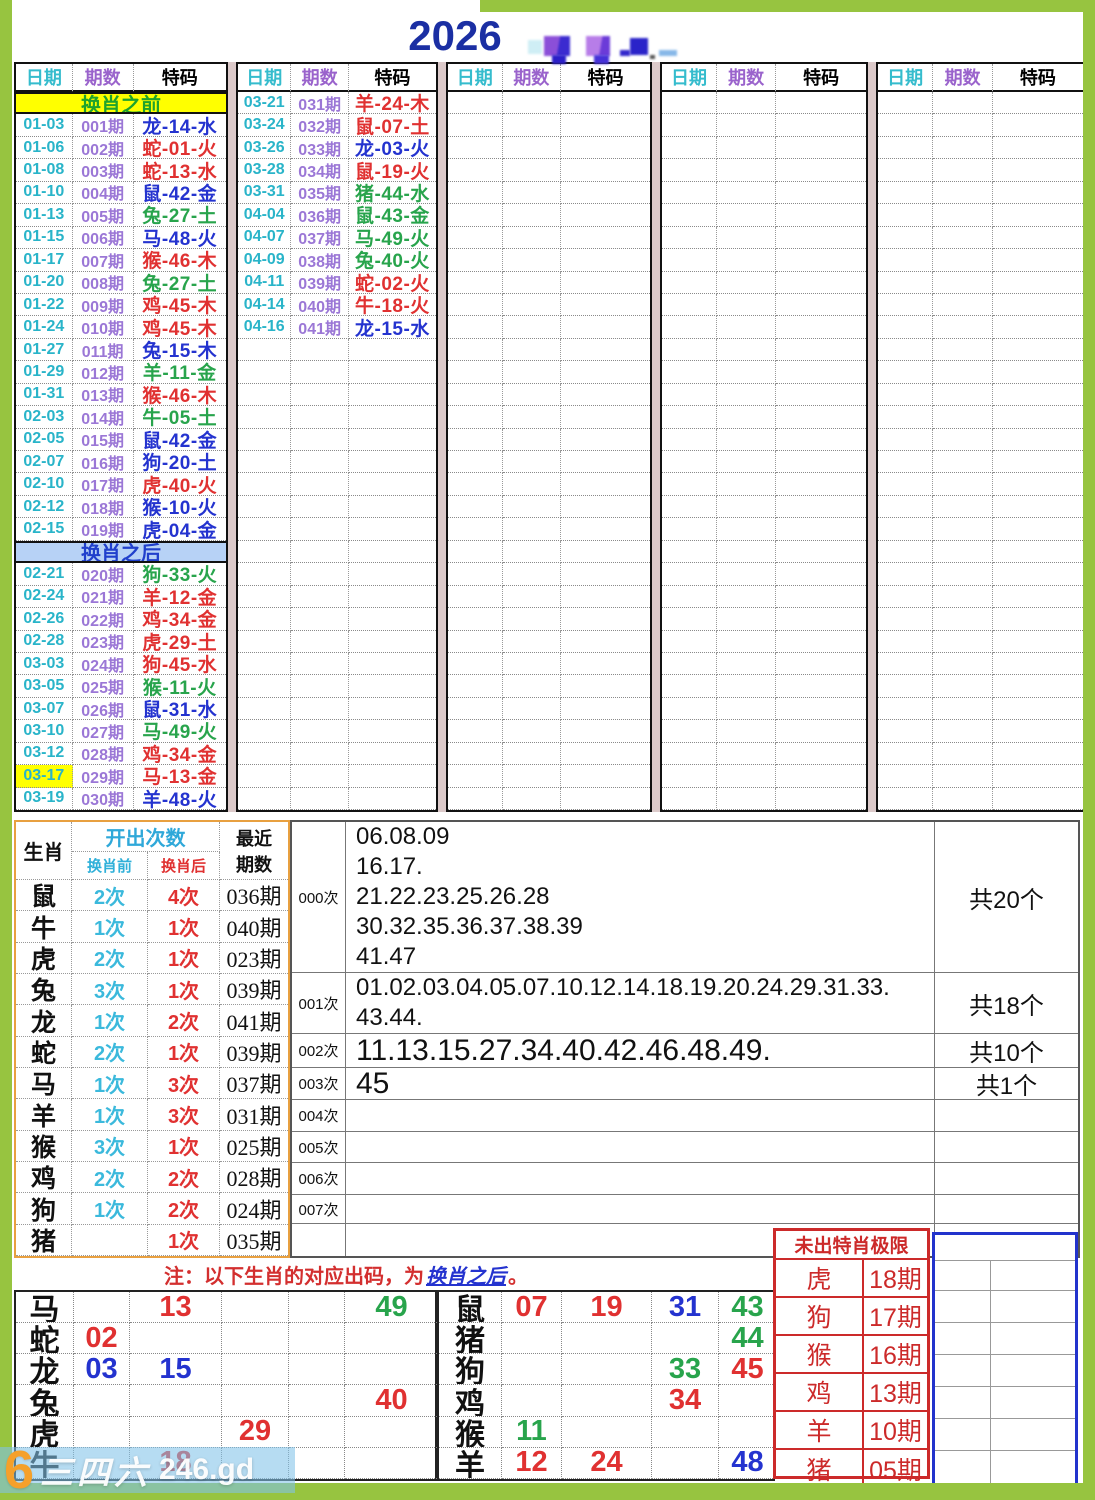  What do you see at coordinates (640, 1178) in the screenshot?
I see `freq-numbers` at bounding box center [640, 1178].